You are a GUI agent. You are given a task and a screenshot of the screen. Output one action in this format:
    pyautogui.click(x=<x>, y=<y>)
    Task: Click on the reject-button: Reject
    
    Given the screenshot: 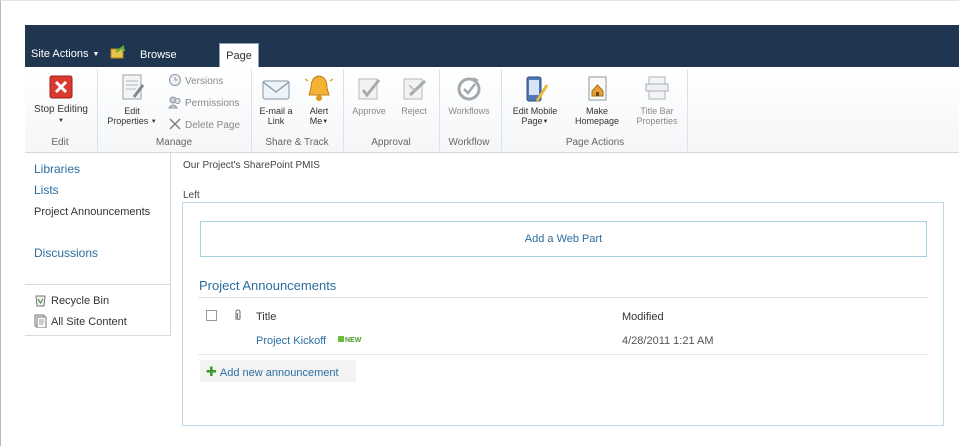 What is the action you would take?
    pyautogui.click(x=414, y=95)
    